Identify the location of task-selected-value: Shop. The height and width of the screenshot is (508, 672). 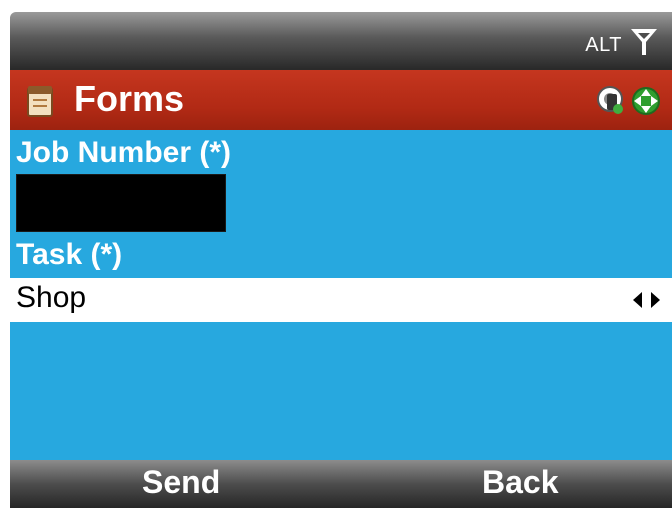
(51, 297).